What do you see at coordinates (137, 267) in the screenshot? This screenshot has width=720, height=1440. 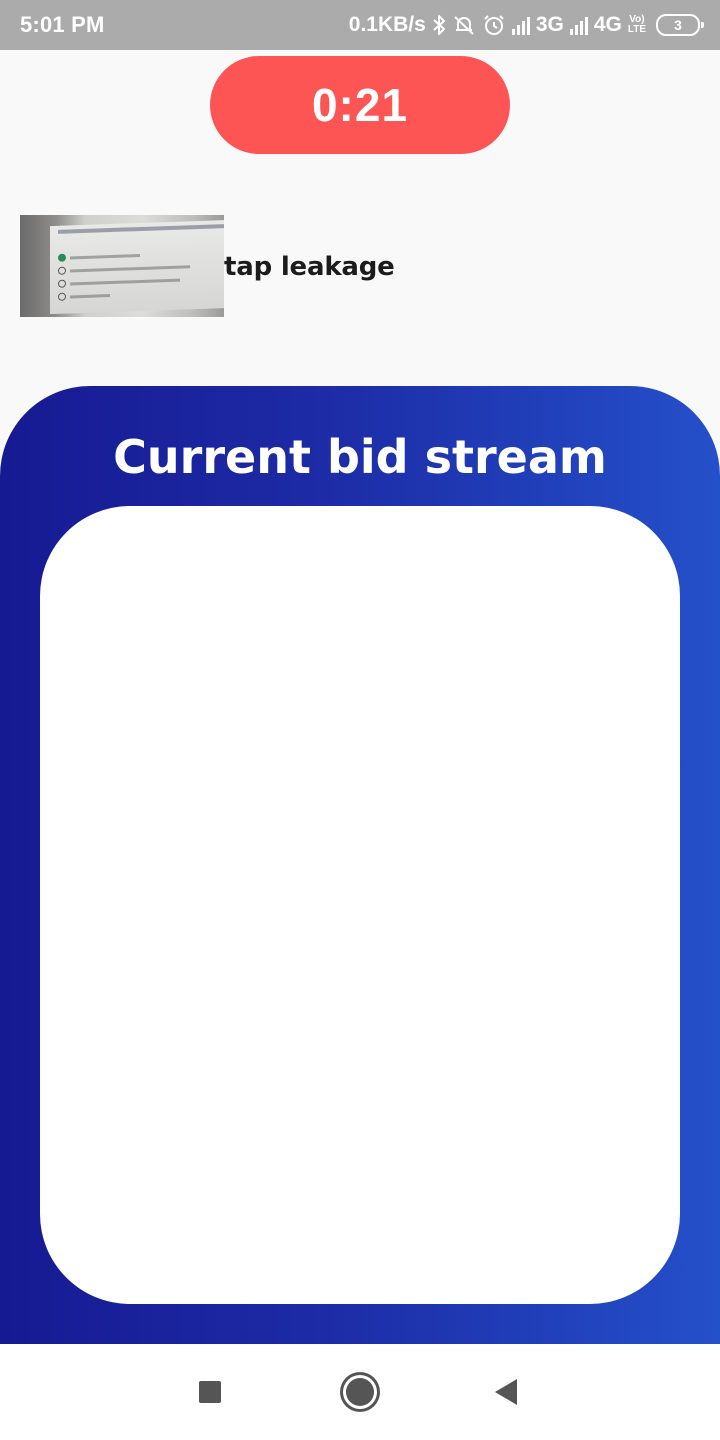 I see `thumbnail-photo` at bounding box center [137, 267].